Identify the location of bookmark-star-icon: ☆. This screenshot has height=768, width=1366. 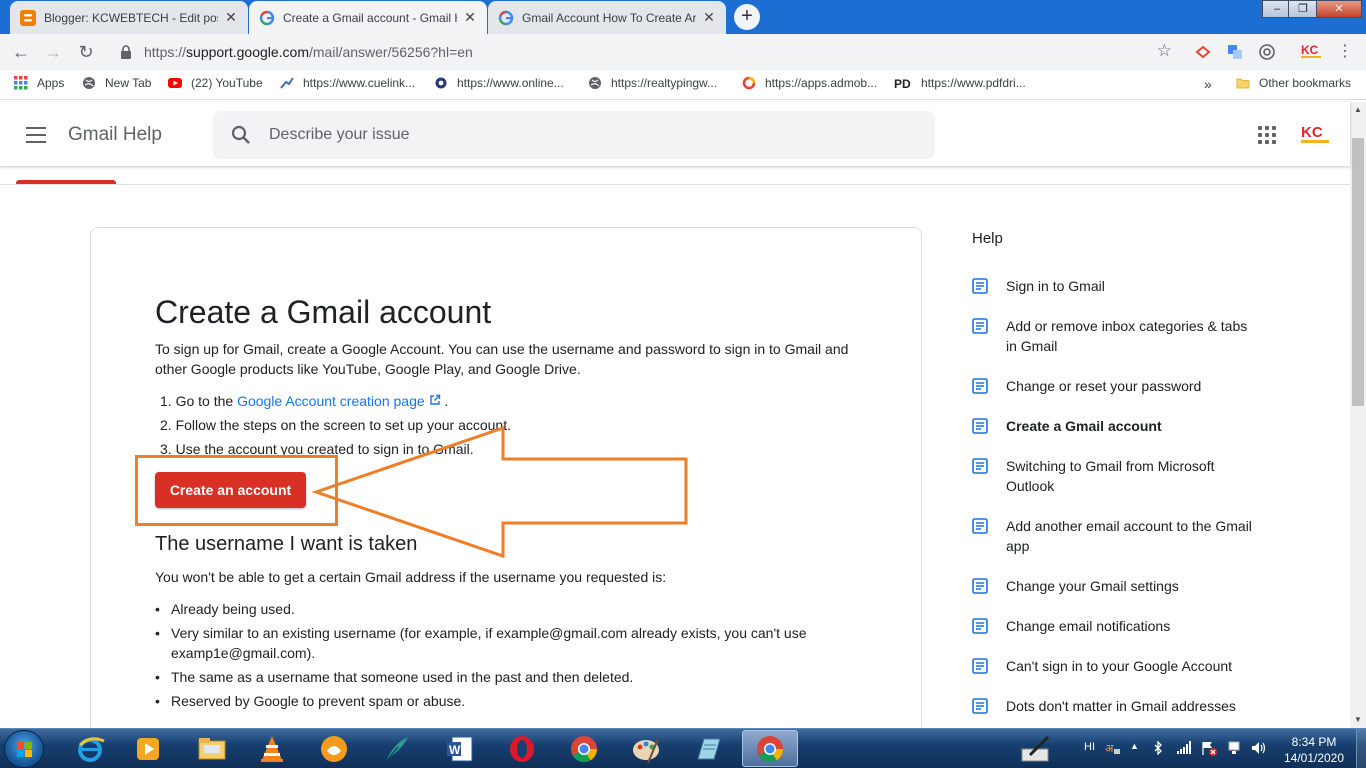
(1164, 51).